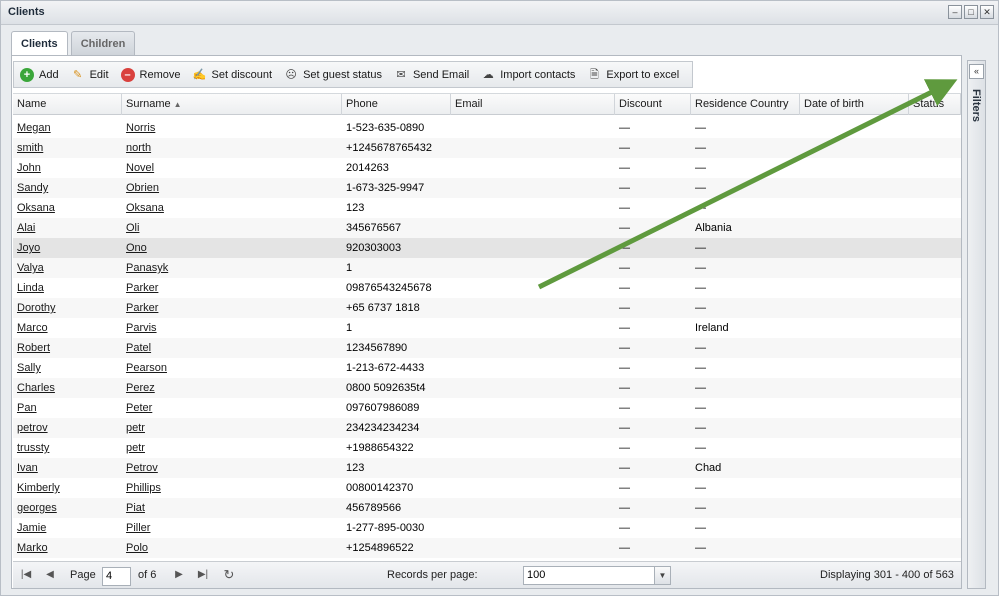  I want to click on table-row: Joyo Ono 920303003 — —, so click(487, 248).